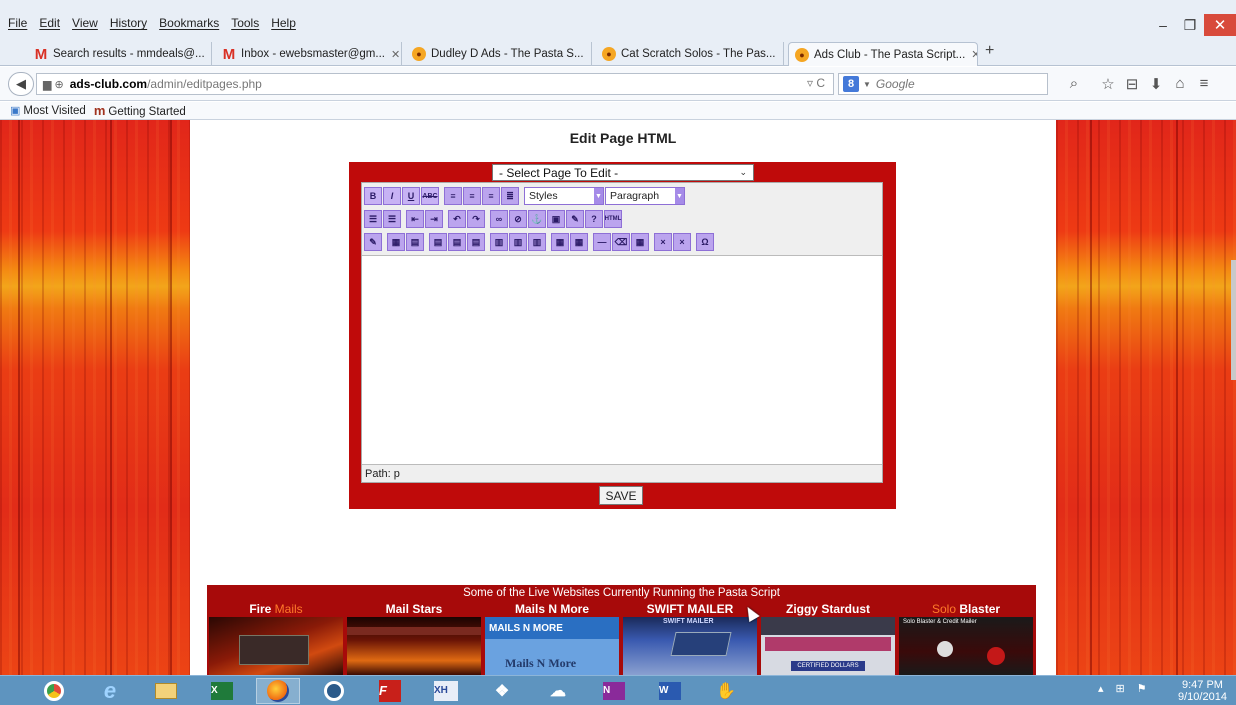  What do you see at coordinates (558, 691) in the screenshot?
I see `onedrive-icon: ☁` at bounding box center [558, 691].